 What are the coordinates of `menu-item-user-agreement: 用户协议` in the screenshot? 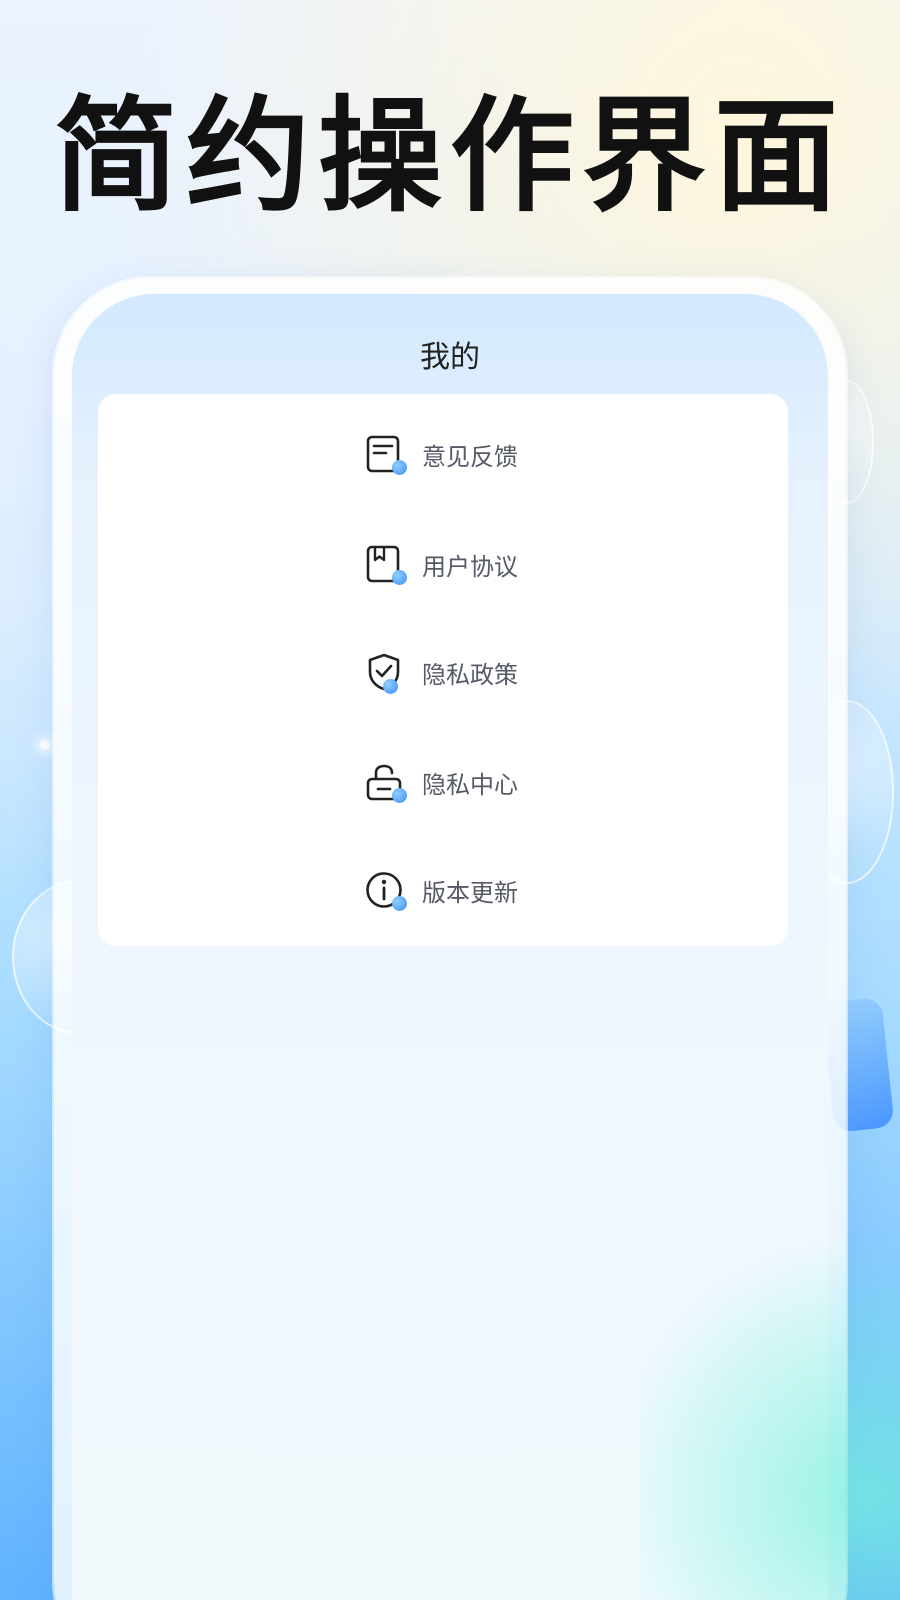 It's located at (443, 564).